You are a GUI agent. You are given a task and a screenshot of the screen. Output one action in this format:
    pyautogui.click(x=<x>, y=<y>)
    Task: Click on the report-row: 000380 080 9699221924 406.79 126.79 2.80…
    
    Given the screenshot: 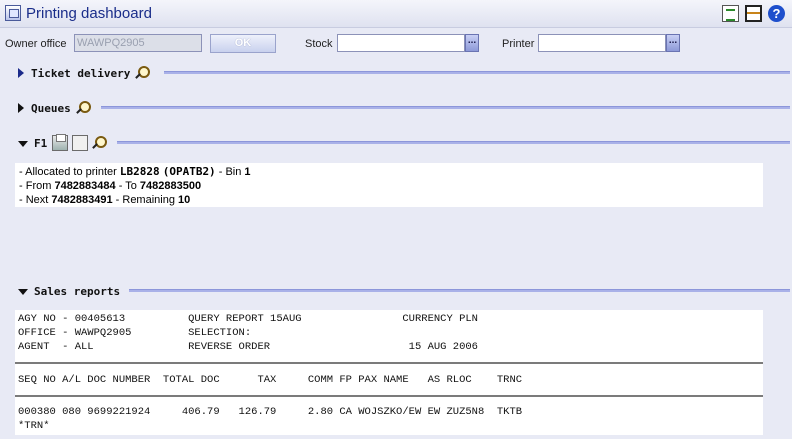 What is the action you would take?
    pyautogui.click(x=270, y=412)
    